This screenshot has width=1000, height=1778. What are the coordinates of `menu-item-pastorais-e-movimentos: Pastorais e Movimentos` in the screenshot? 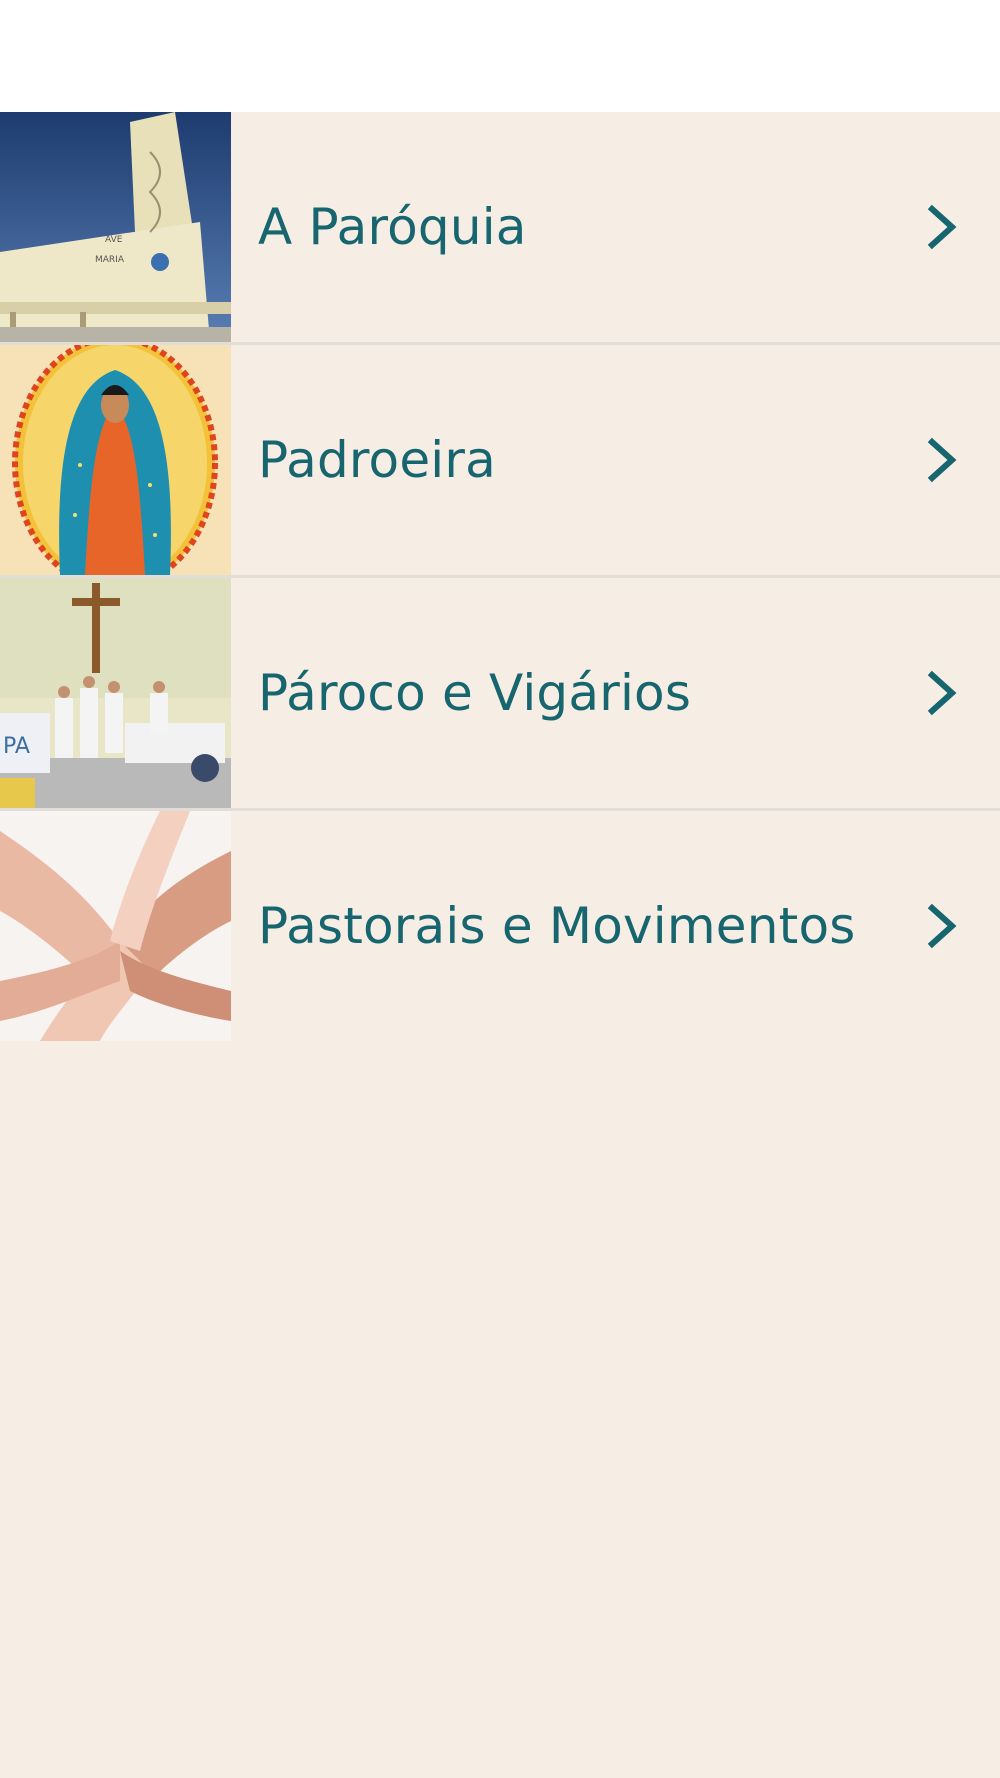 It's located at (500, 924).